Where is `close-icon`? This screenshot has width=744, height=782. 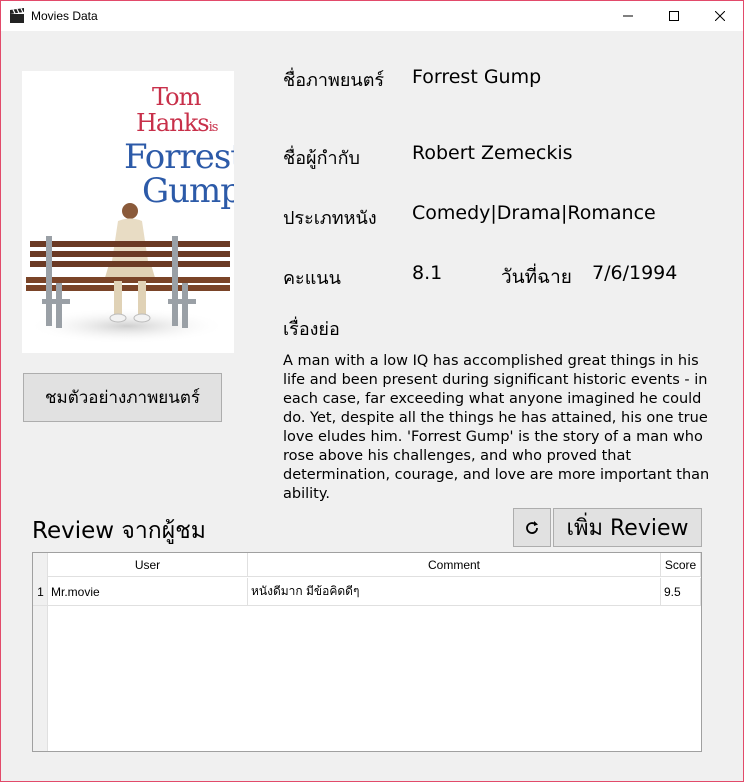
close-icon is located at coordinates (720, 16).